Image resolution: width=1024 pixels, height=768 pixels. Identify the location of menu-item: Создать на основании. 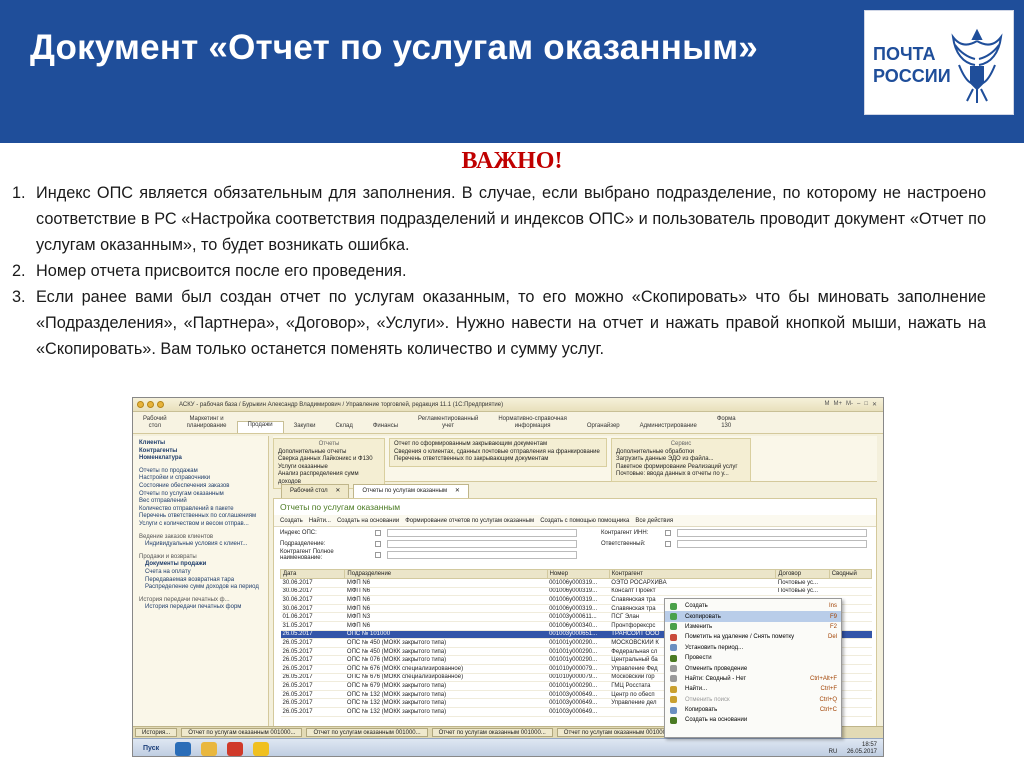
(753, 720).